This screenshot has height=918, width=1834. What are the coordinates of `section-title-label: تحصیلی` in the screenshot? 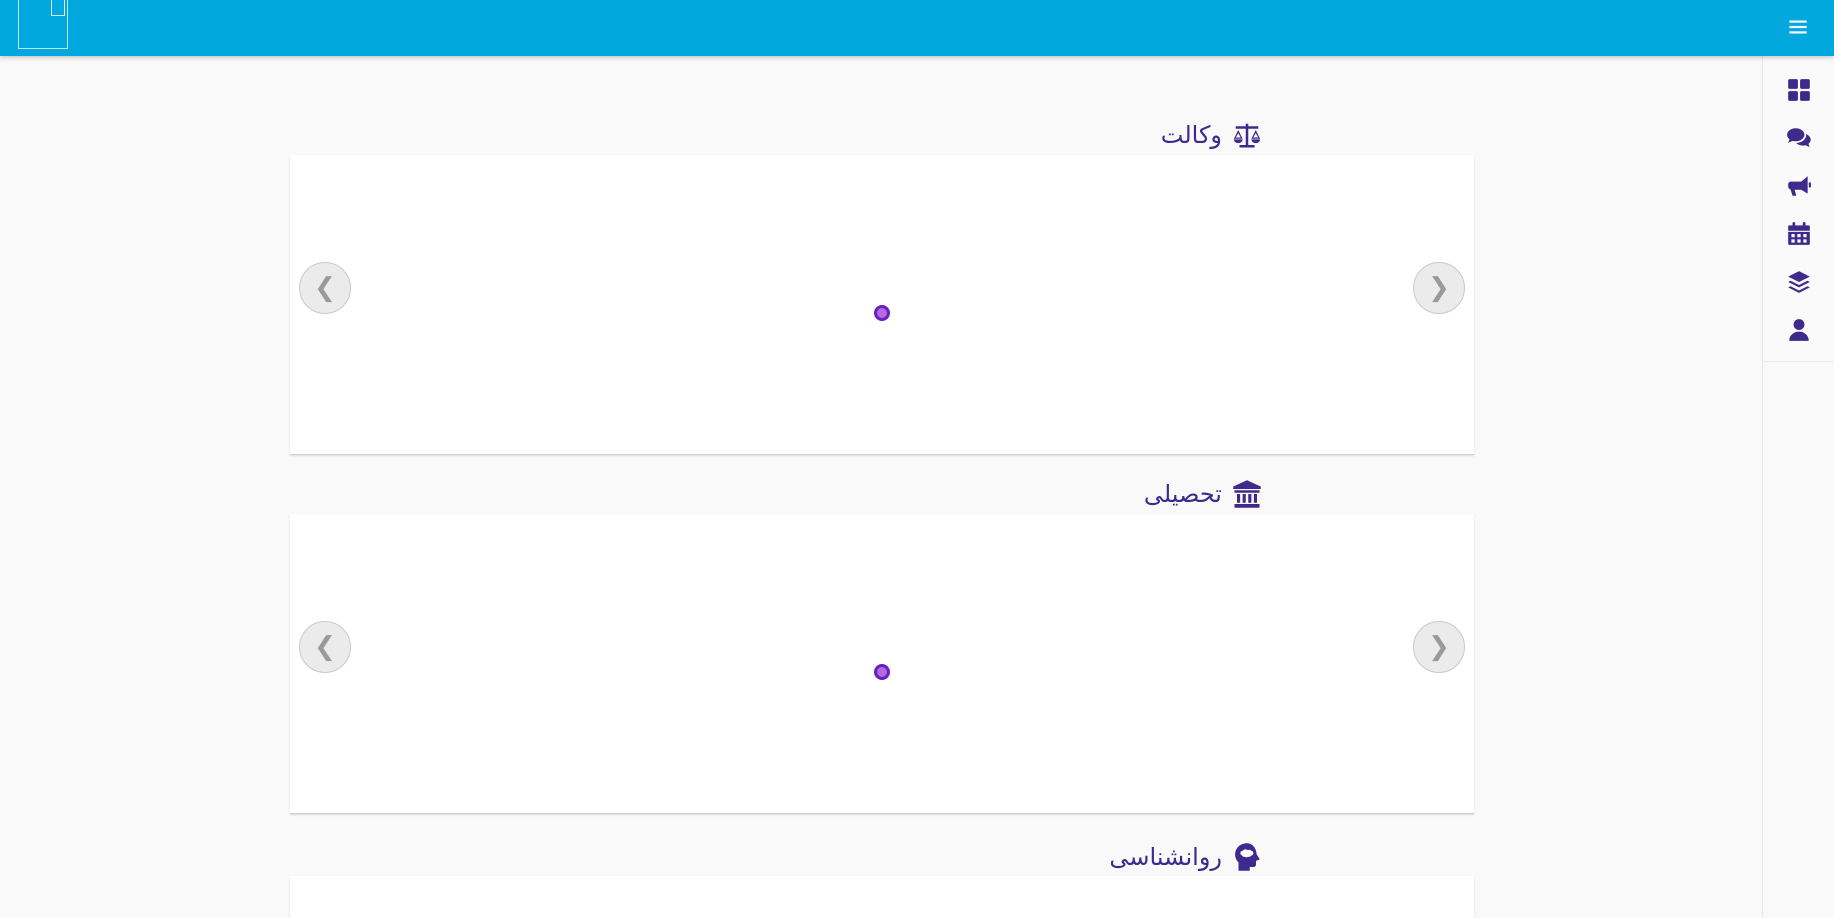 It's located at (1182, 494).